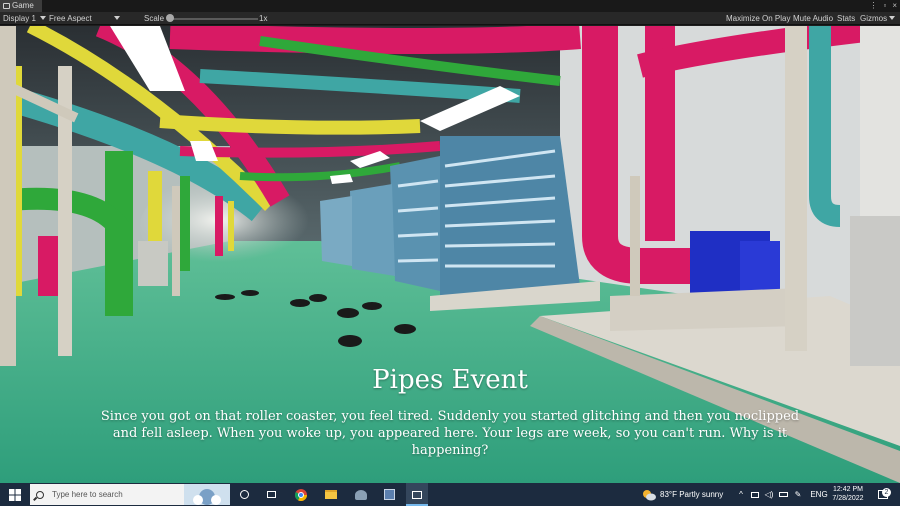 Image resolution: width=900 pixels, height=506 pixels. What do you see at coordinates (649, 494) in the screenshot?
I see `partly-sunny-icon` at bounding box center [649, 494].